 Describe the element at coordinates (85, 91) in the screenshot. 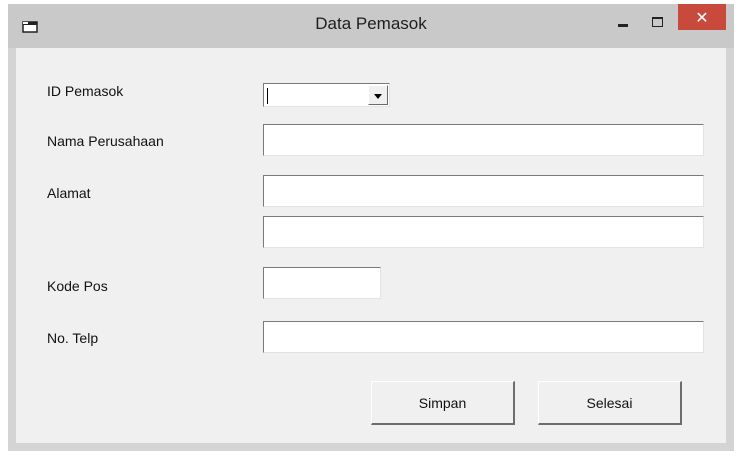

I see `id-pemasok-label: ID Pemasok` at that location.